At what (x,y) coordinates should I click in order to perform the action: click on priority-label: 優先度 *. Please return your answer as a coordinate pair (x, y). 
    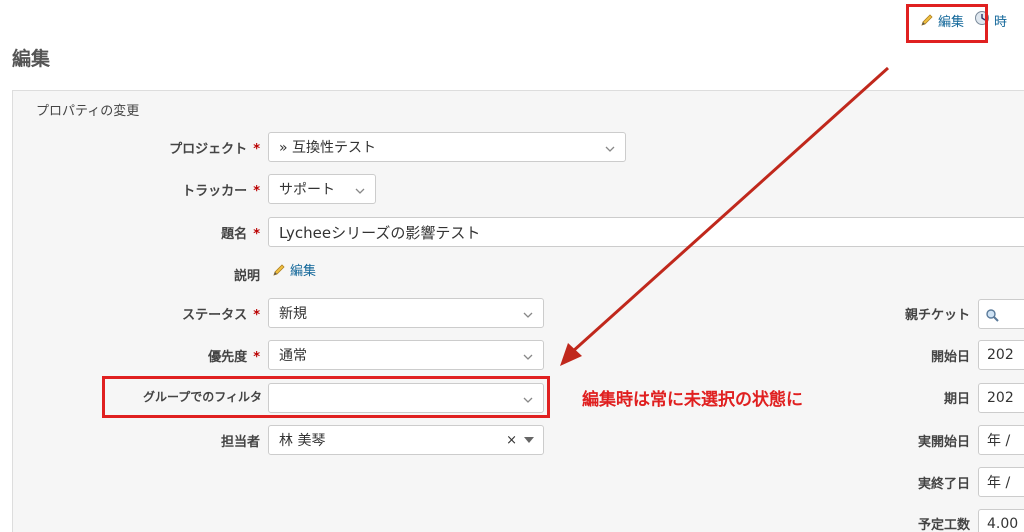
    Looking at the image, I should click on (180, 355).